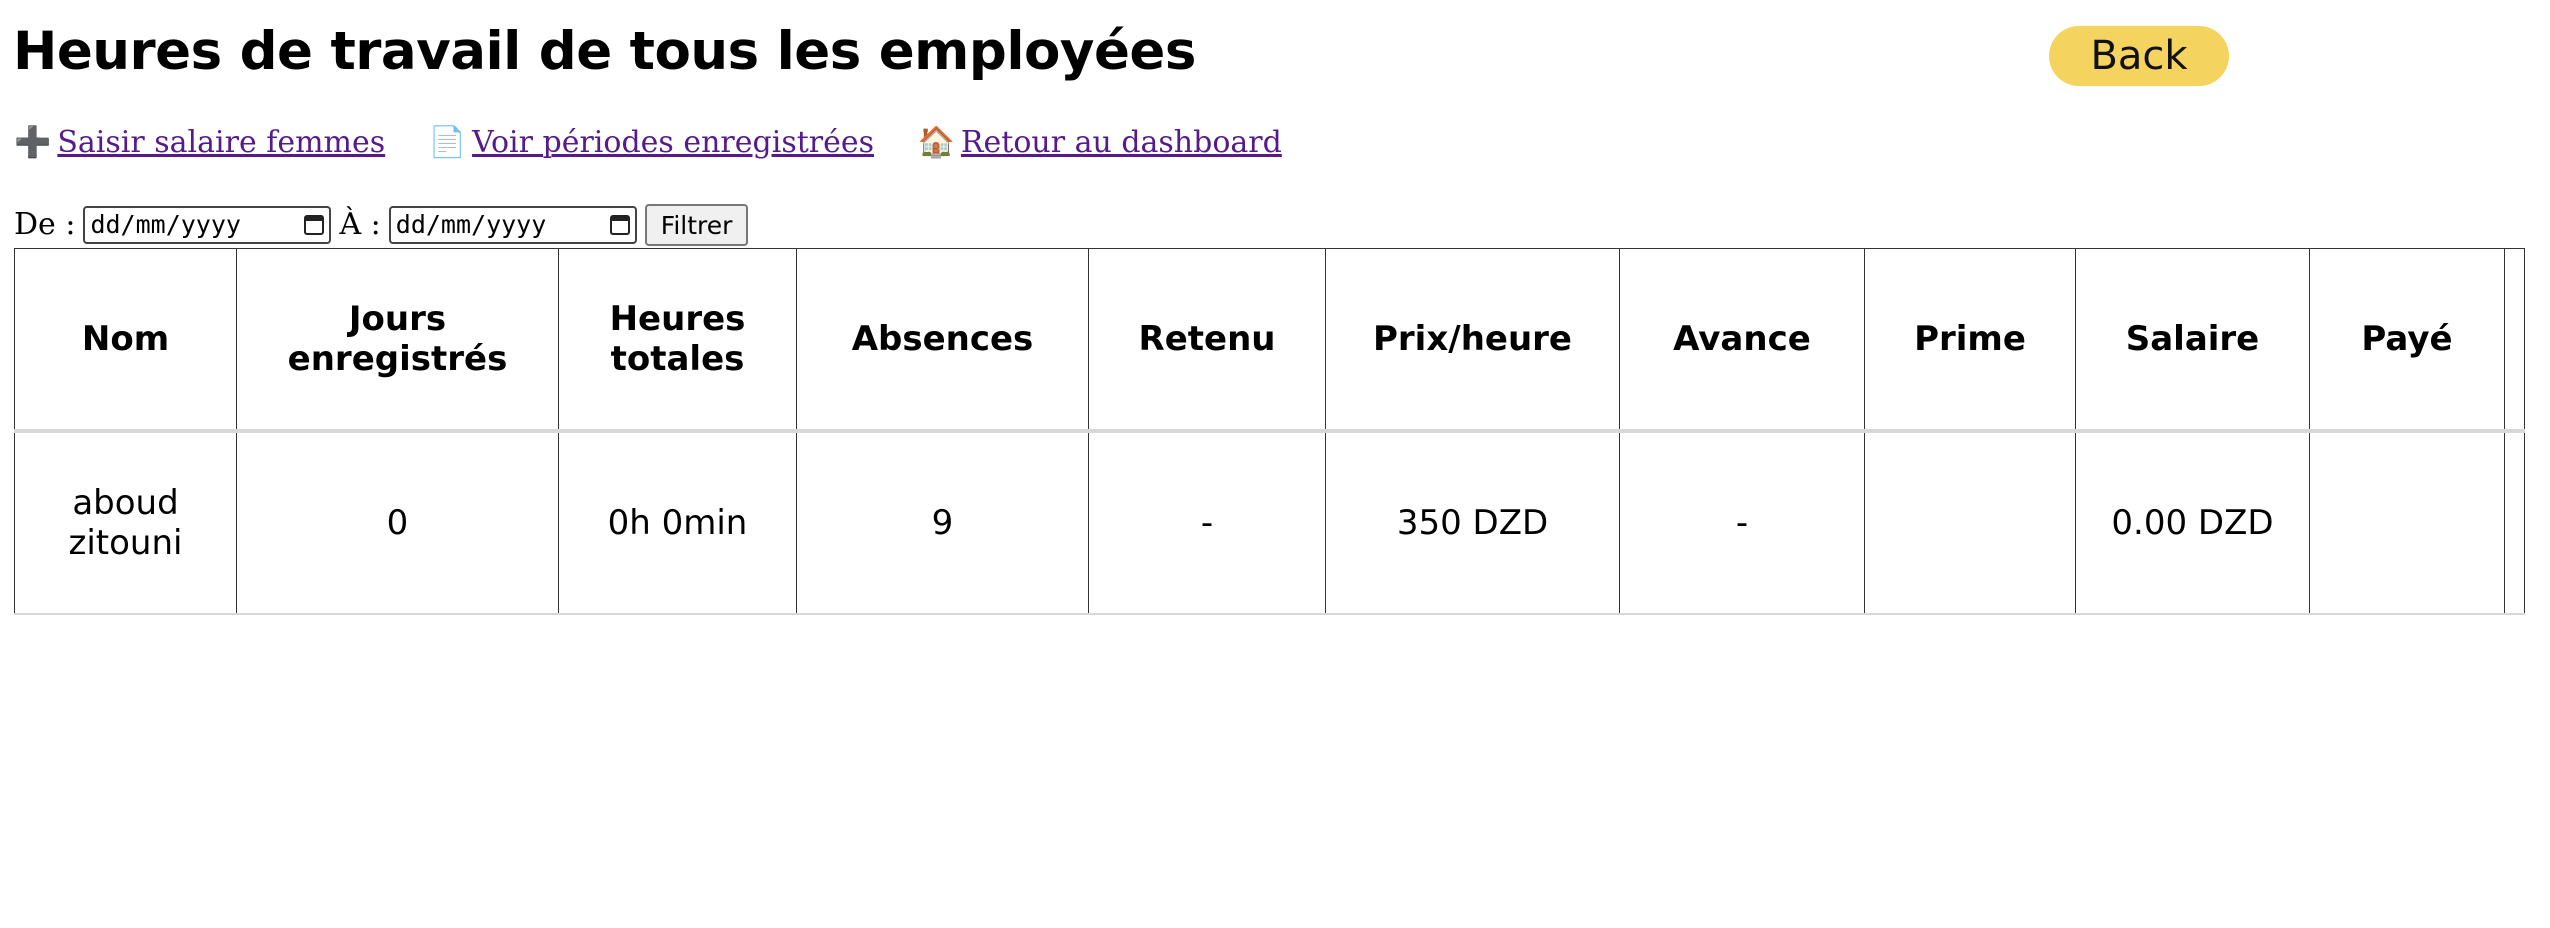 This screenshot has width=2550, height=928. Describe the element at coordinates (1970, 522) in the screenshot. I see `cell-prime` at that location.